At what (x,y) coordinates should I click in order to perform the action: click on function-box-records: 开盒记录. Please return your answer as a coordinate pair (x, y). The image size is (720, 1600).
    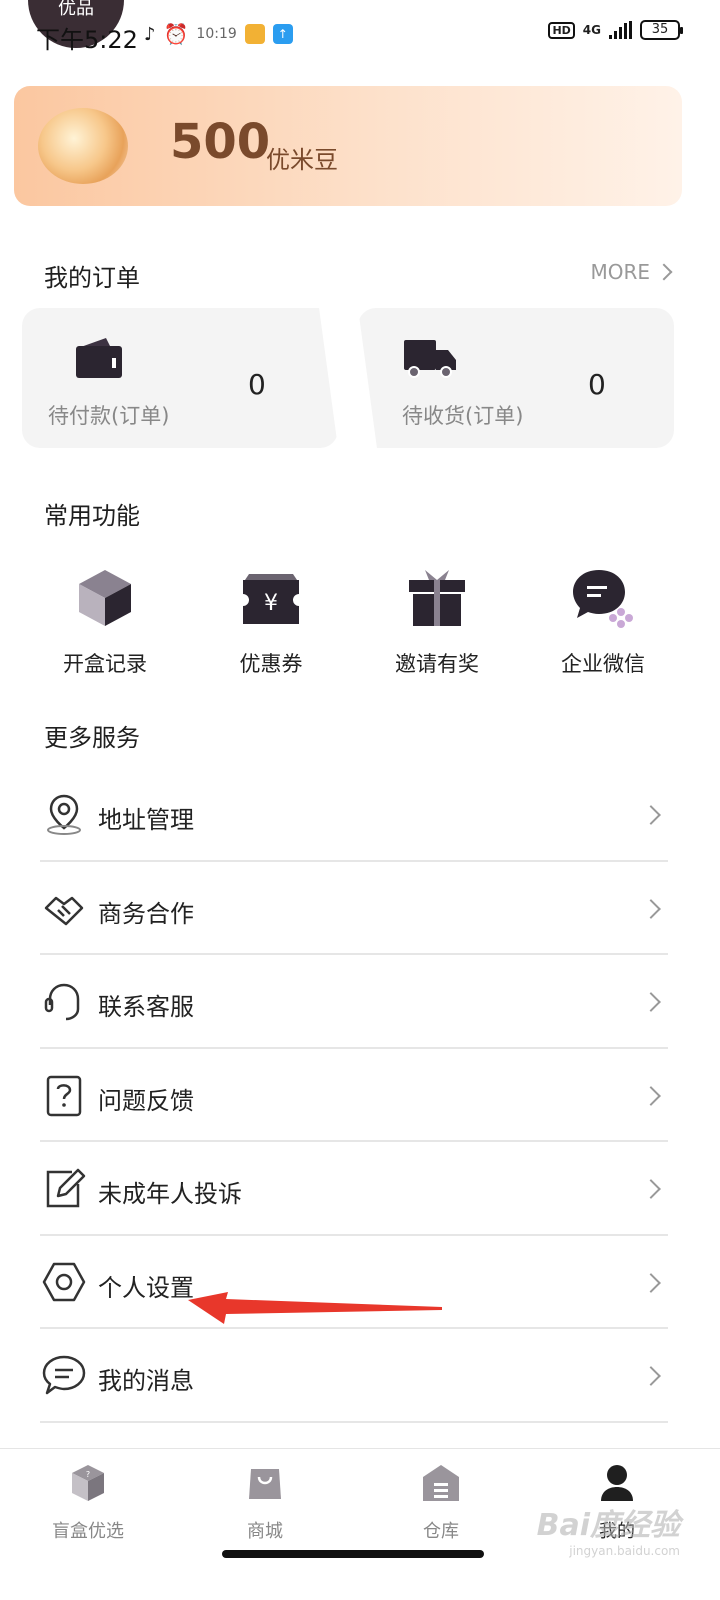
    Looking at the image, I should click on (105, 622).